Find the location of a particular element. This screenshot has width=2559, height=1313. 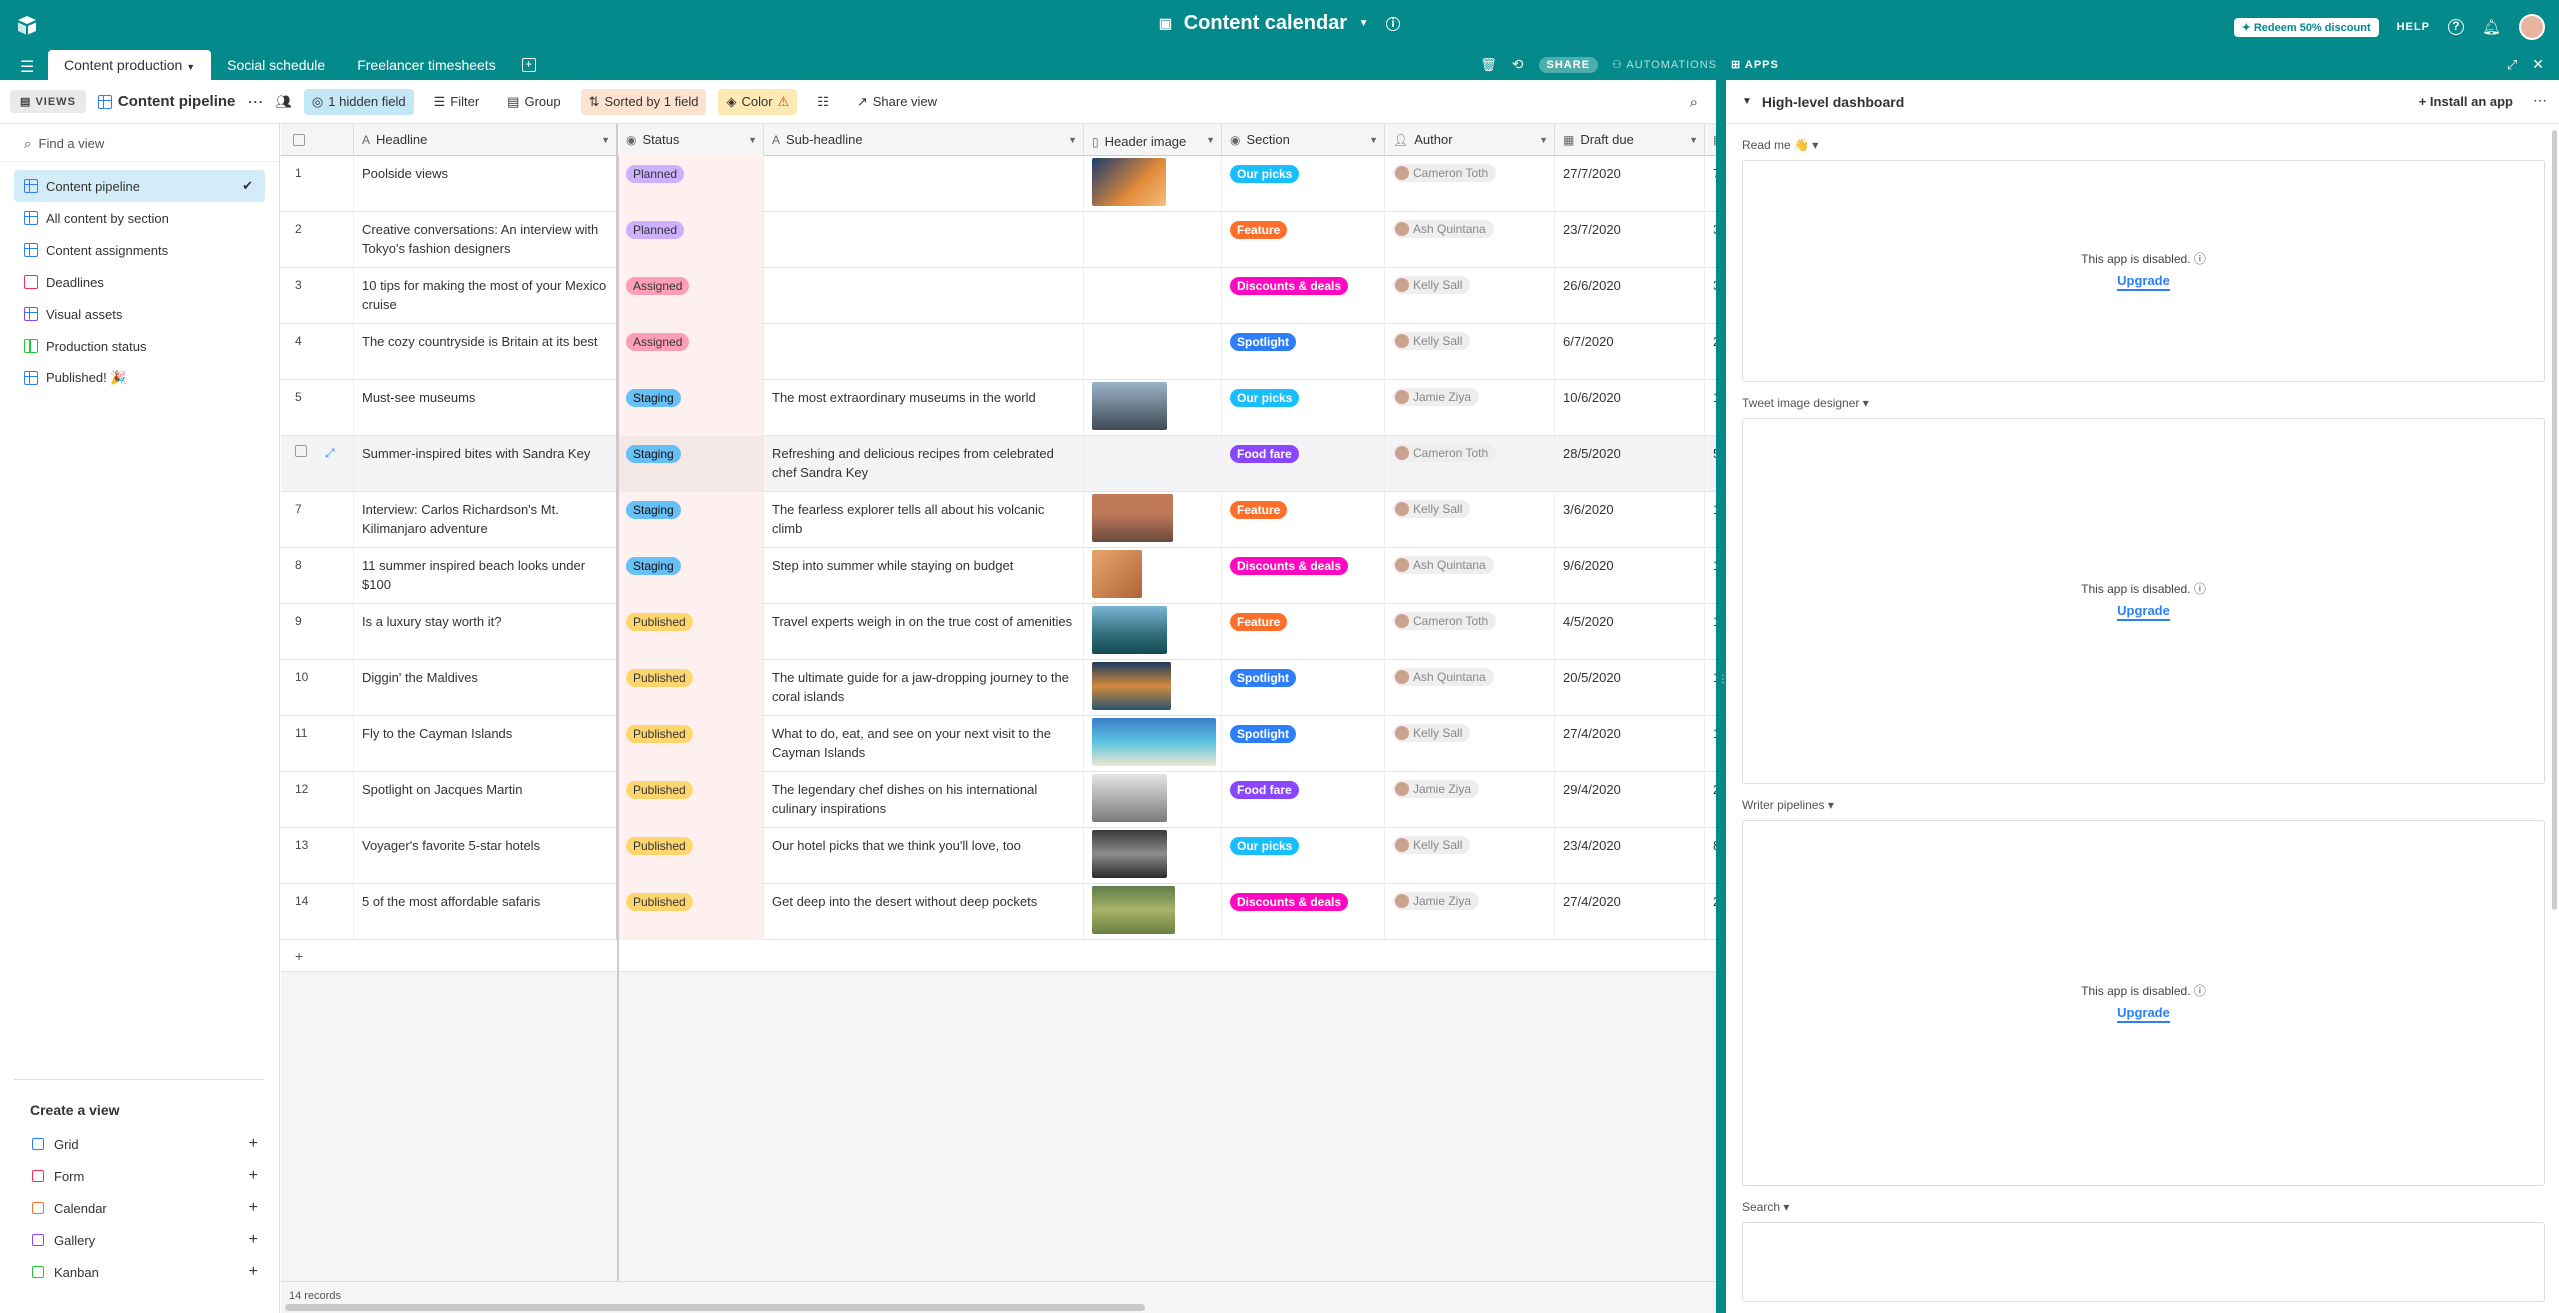

headline-cell: Summer-inspired bites with Sandra Key is located at coordinates (486, 464).